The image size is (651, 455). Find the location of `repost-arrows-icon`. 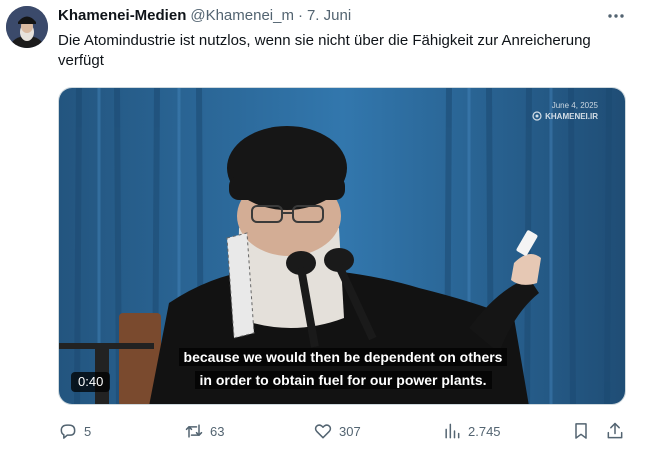

repost-arrows-icon is located at coordinates (194, 431).